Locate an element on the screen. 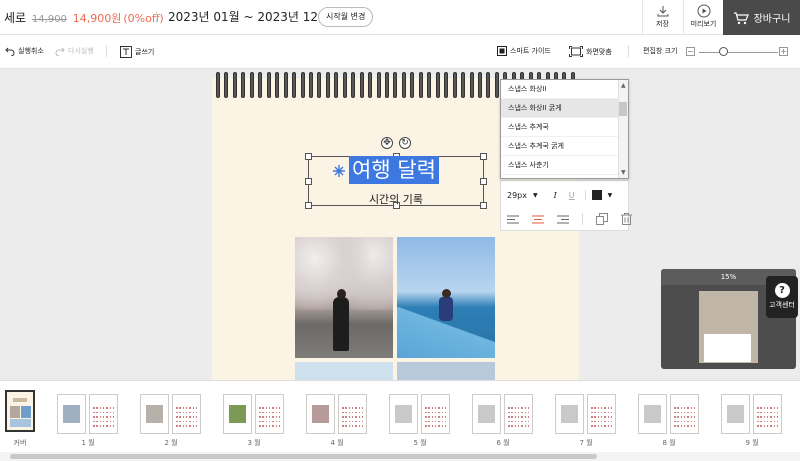  cart-icon is located at coordinates (741, 17).